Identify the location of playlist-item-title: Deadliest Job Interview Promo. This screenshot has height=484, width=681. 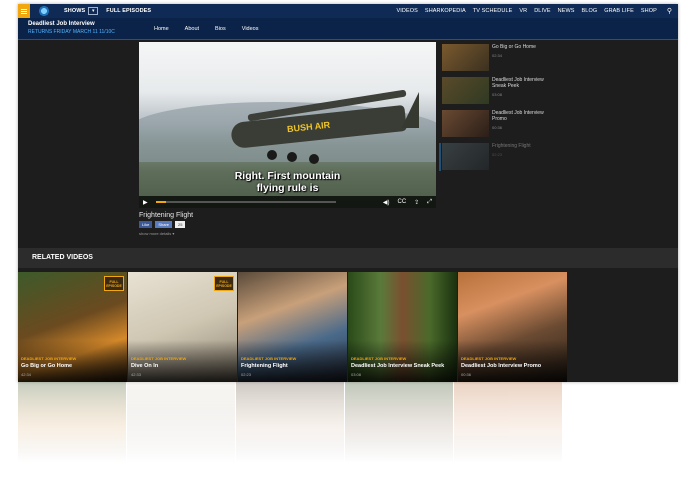
(518, 116).